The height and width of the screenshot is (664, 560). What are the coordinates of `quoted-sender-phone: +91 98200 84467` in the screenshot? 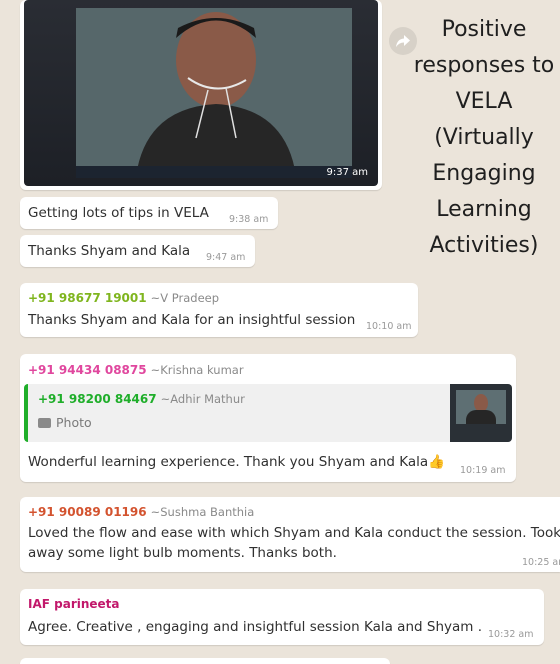 It's located at (97, 399).